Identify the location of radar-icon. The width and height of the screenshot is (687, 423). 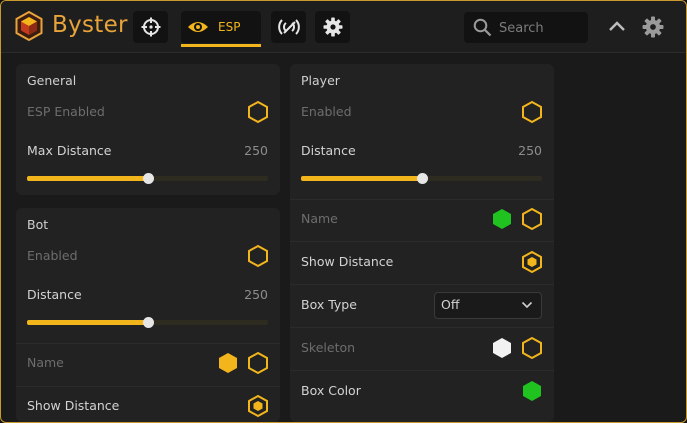
(288, 27).